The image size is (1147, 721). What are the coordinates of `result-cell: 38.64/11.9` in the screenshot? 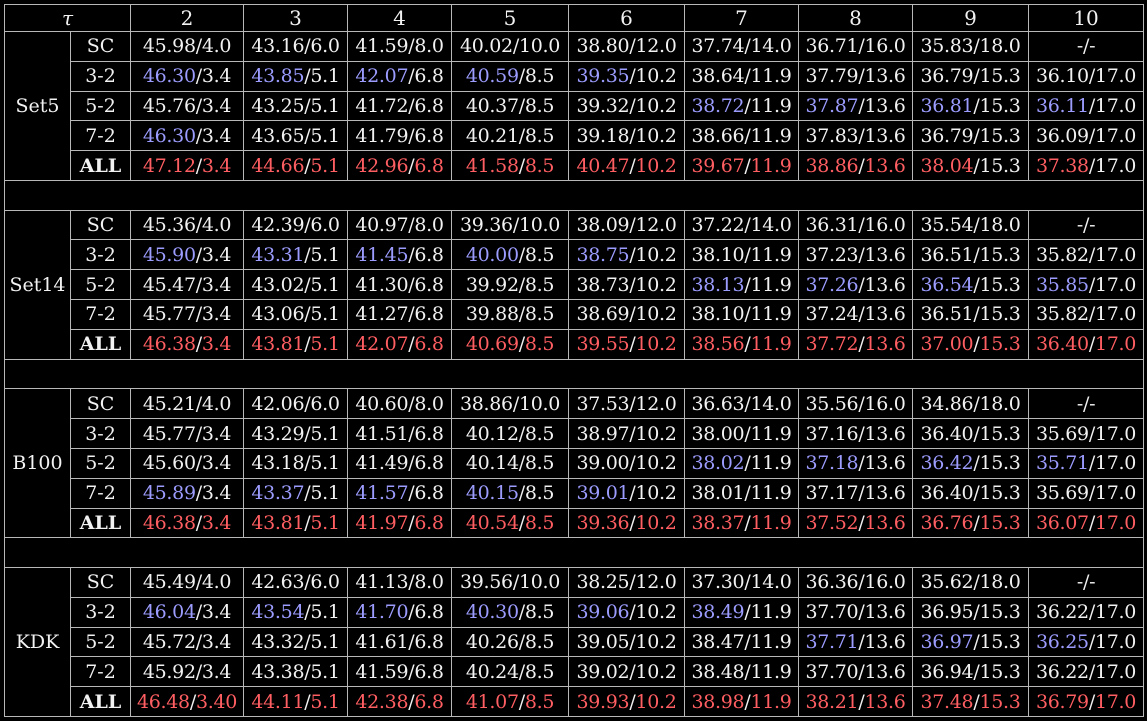 It's located at (742, 76).